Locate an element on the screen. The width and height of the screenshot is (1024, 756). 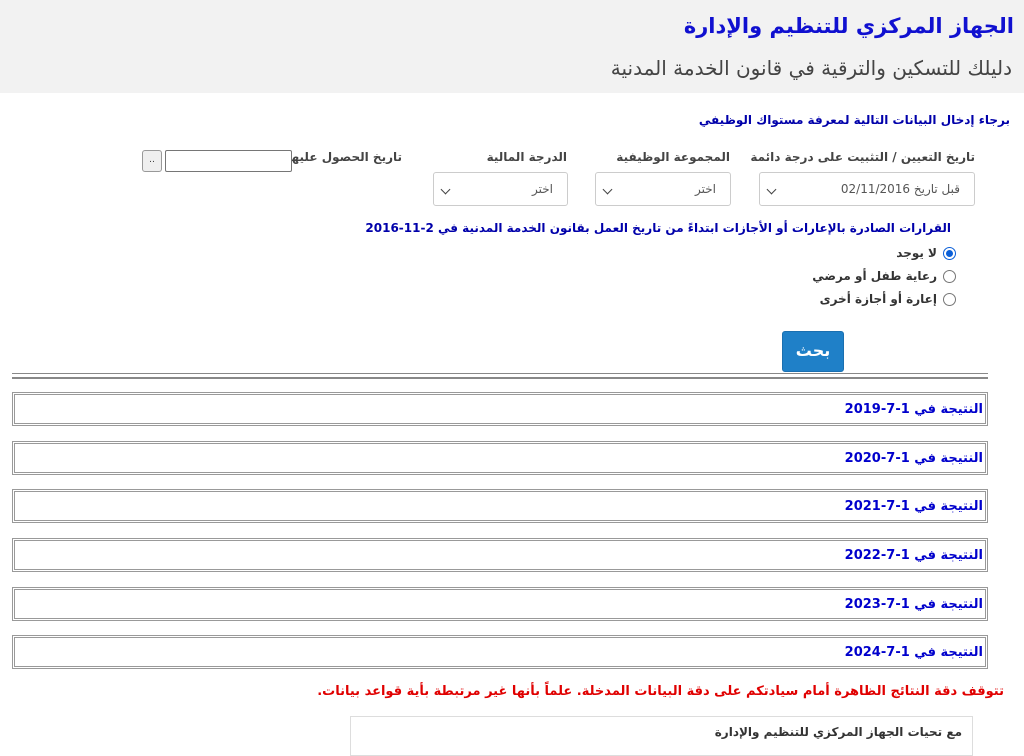
result-title: النتيجة في 1-7-2023 is located at coordinates (913, 604).